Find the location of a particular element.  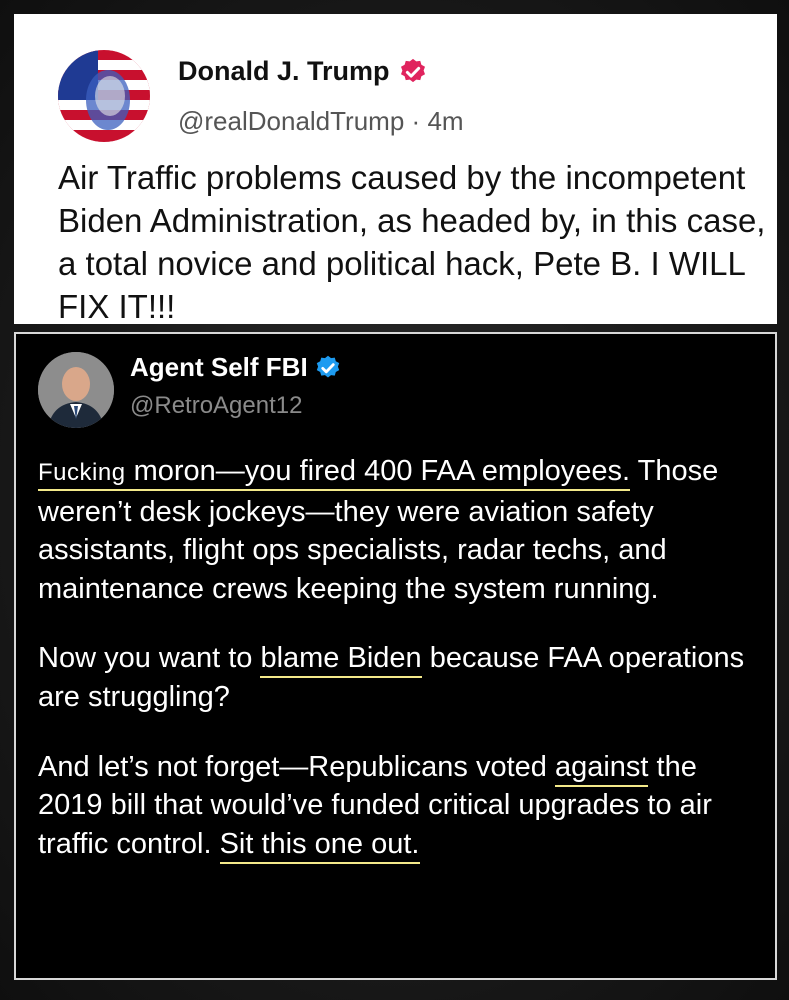

handle-and-time: @realDonaldTrump · 4m is located at coordinates (321, 121).